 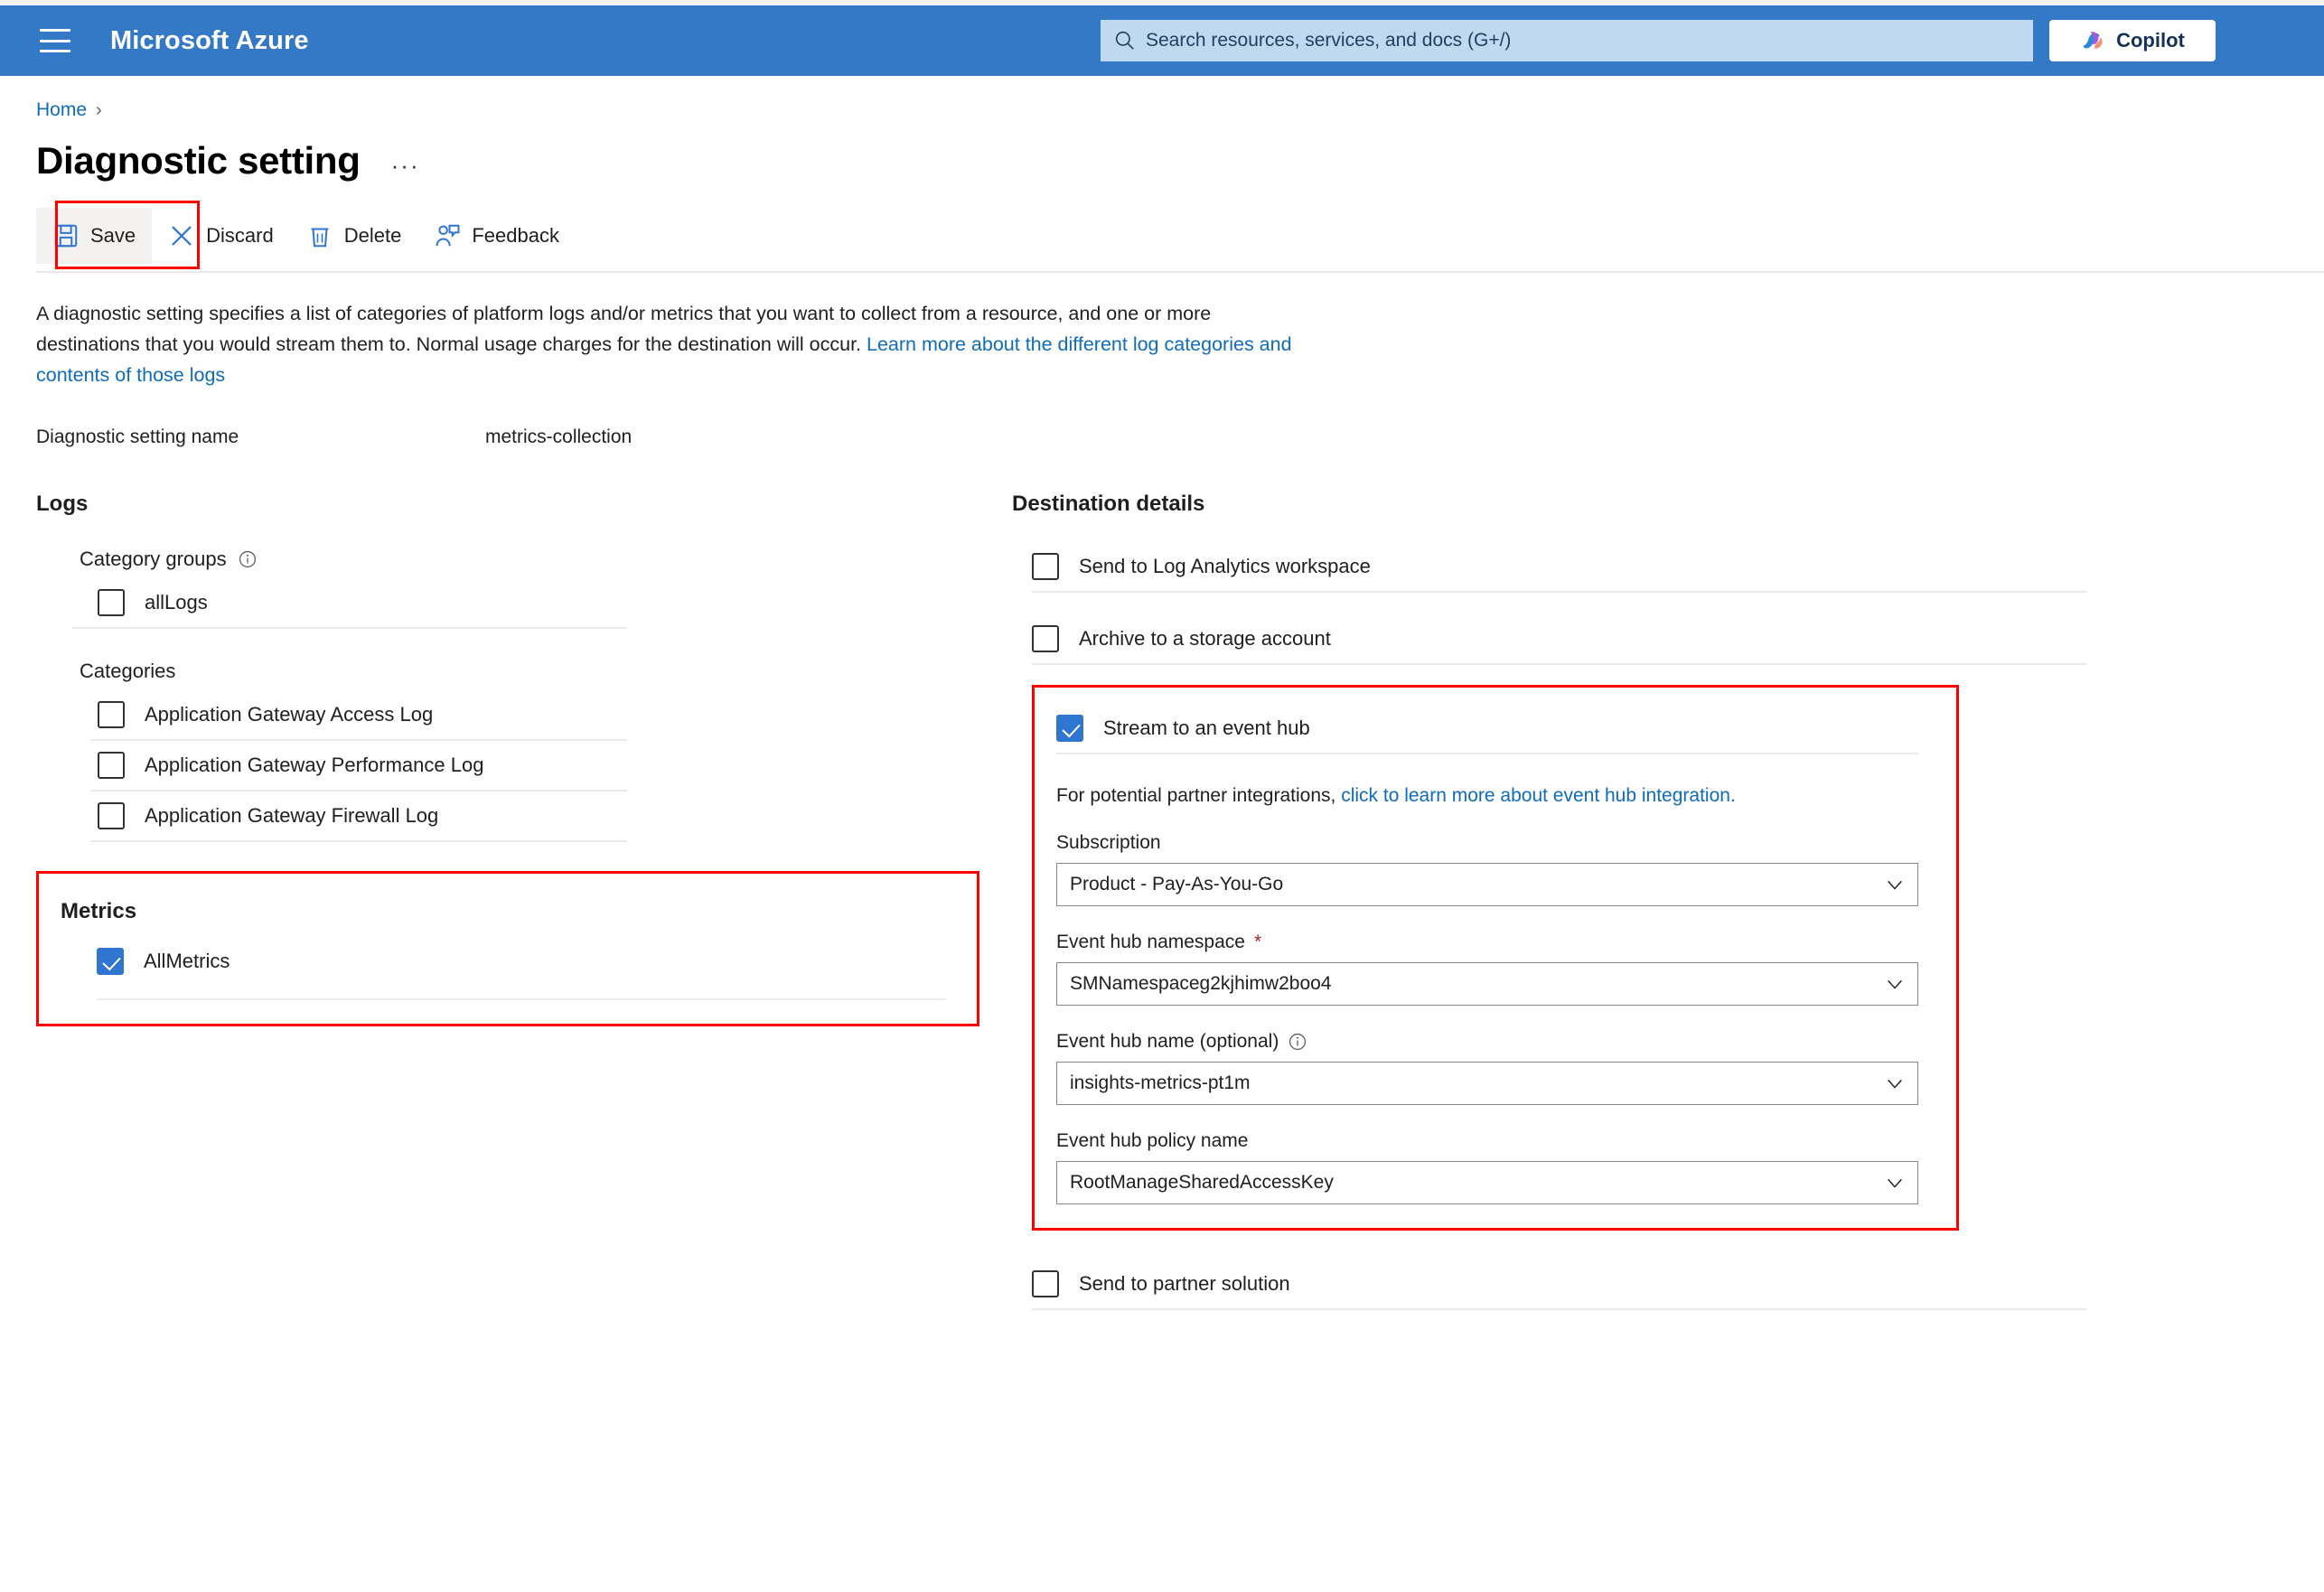 I want to click on policy-value: RootManageSharedAccessKey, so click(x=1202, y=1182).